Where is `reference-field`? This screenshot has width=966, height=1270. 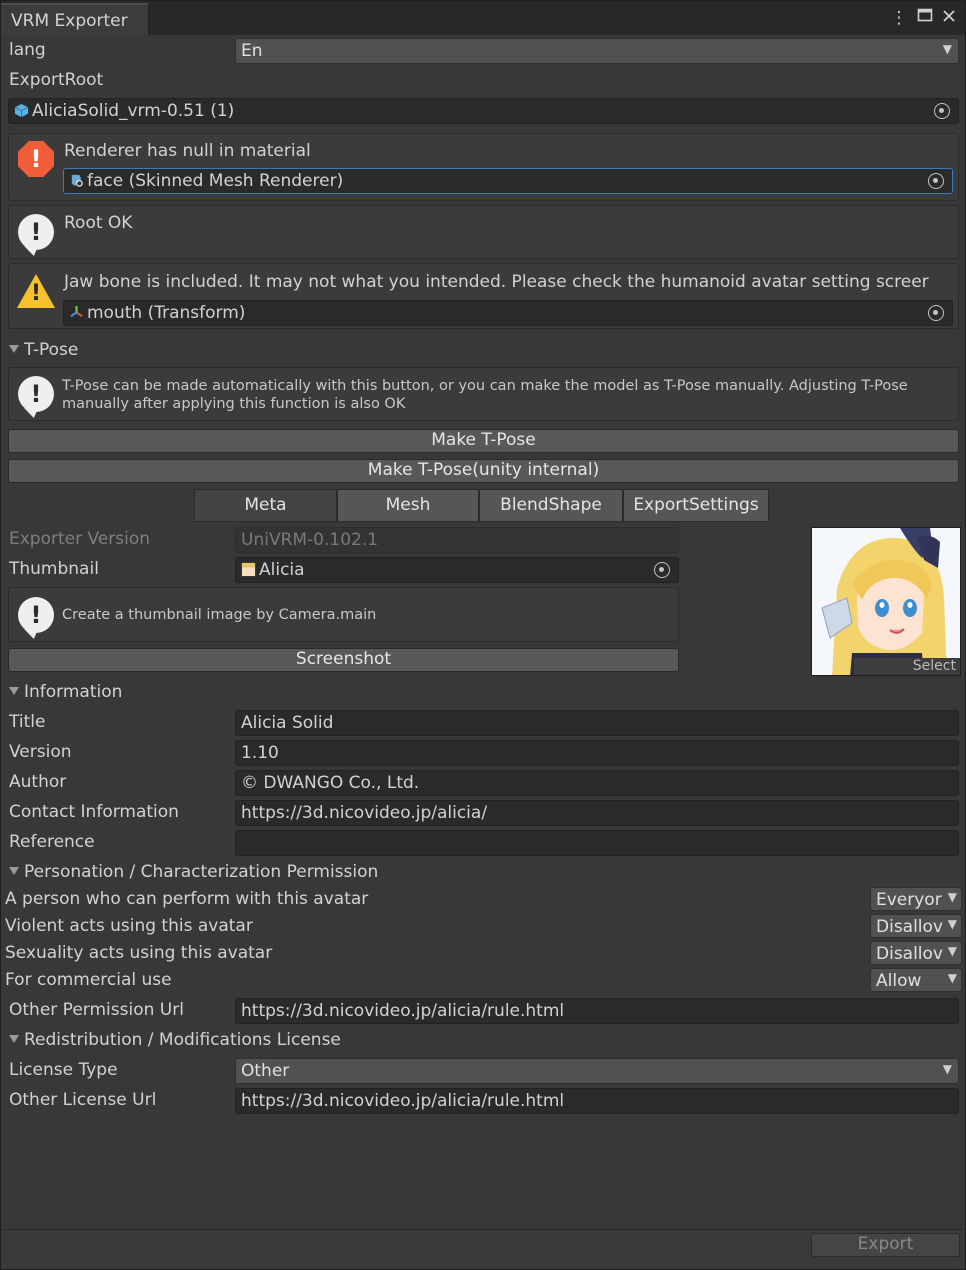
reference-field is located at coordinates (597, 843).